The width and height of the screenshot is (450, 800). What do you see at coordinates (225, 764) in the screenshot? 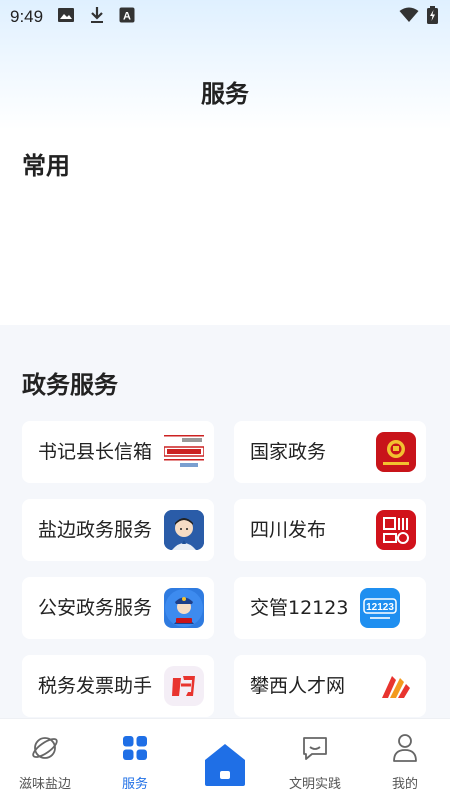
I see `home-icon` at bounding box center [225, 764].